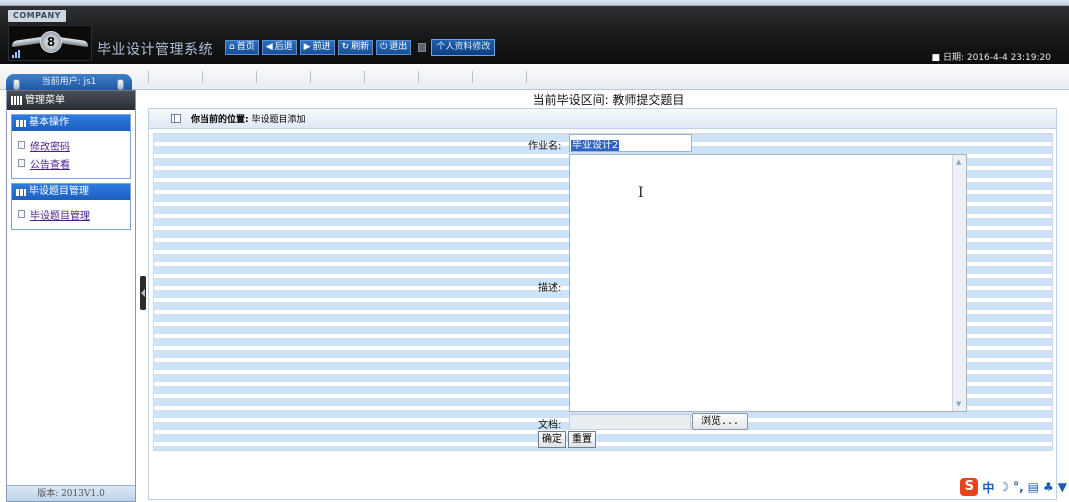  What do you see at coordinates (73, 42) in the screenshot?
I see `logo-wing-right` at bounding box center [73, 42].